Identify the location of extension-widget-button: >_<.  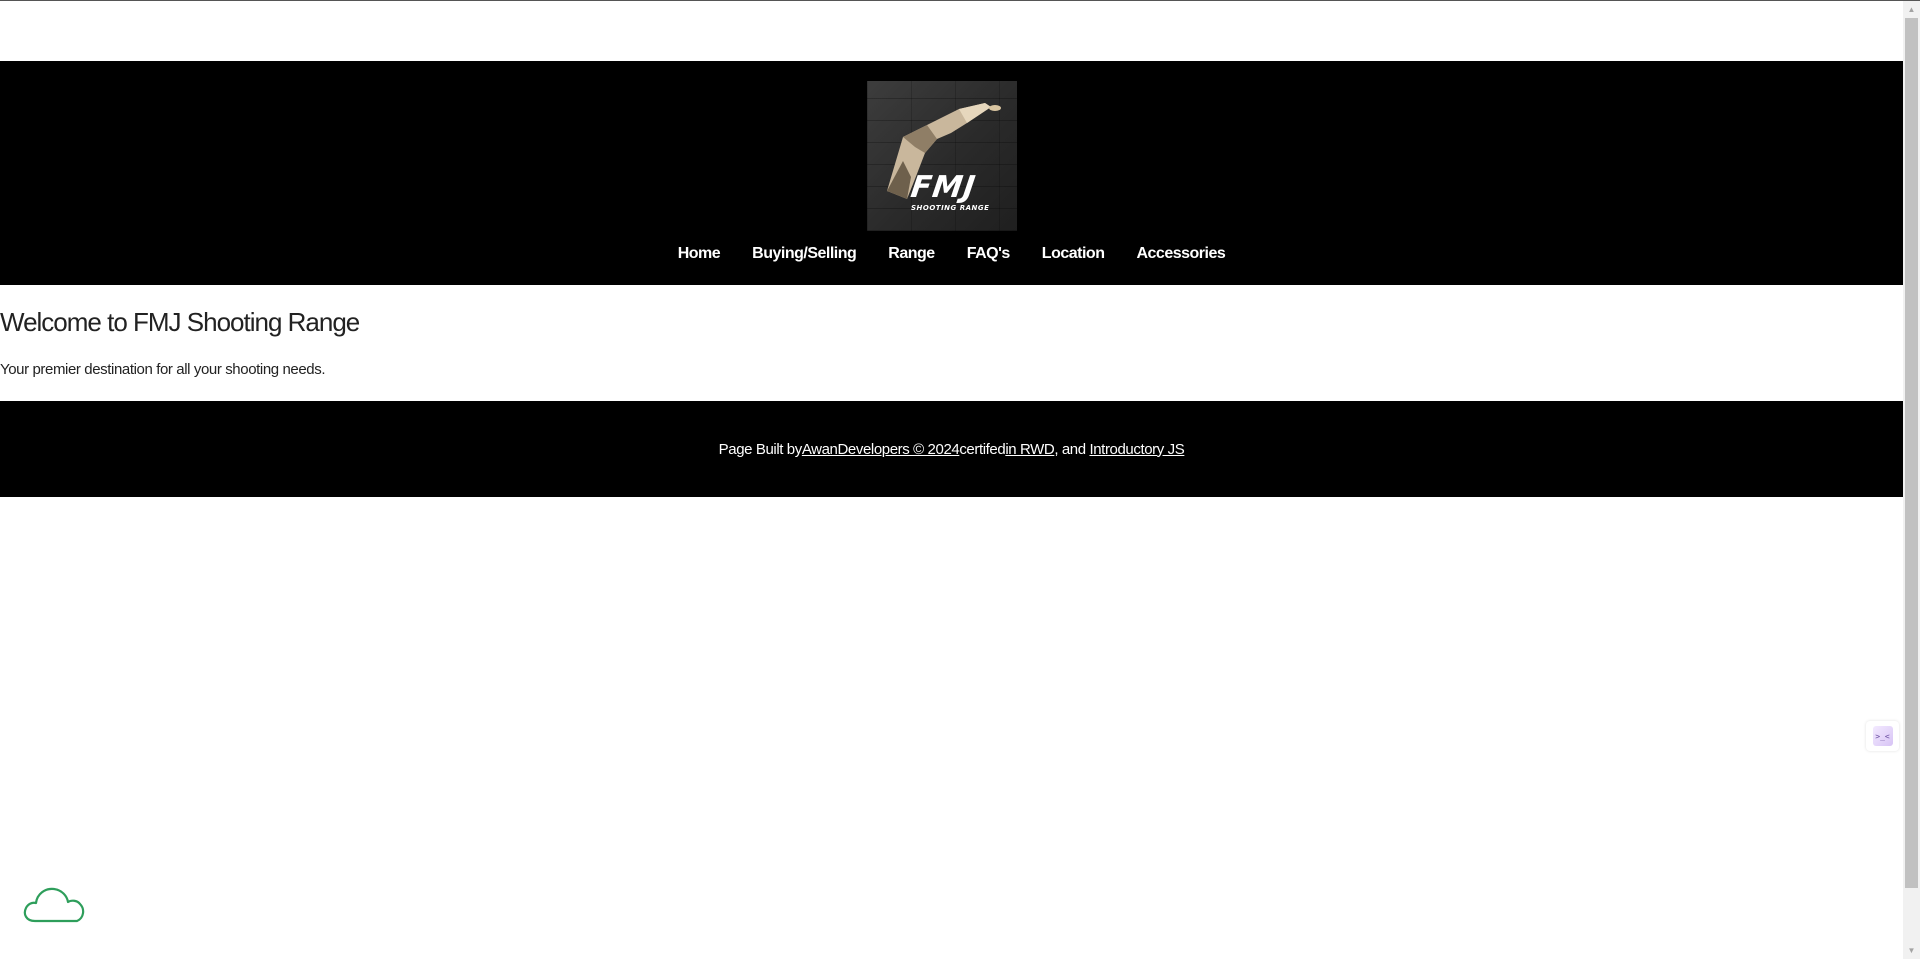
(1882, 736).